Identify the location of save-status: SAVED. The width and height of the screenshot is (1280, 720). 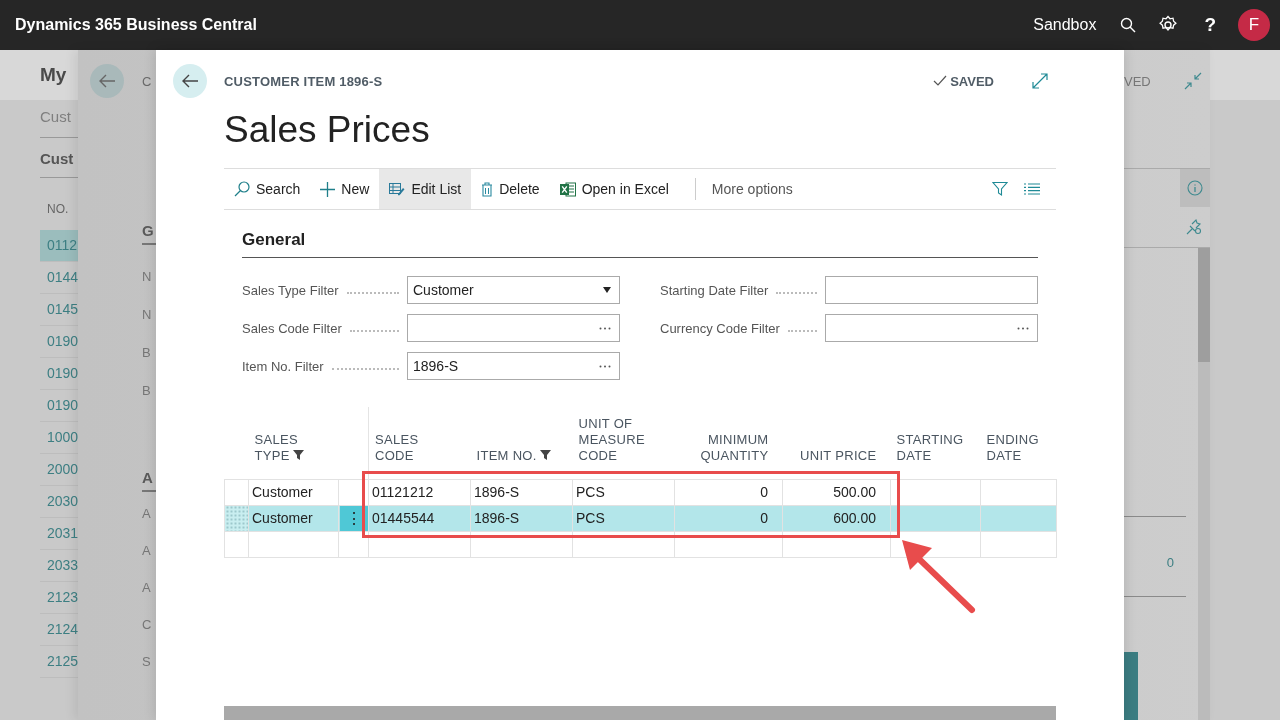
(972, 81).